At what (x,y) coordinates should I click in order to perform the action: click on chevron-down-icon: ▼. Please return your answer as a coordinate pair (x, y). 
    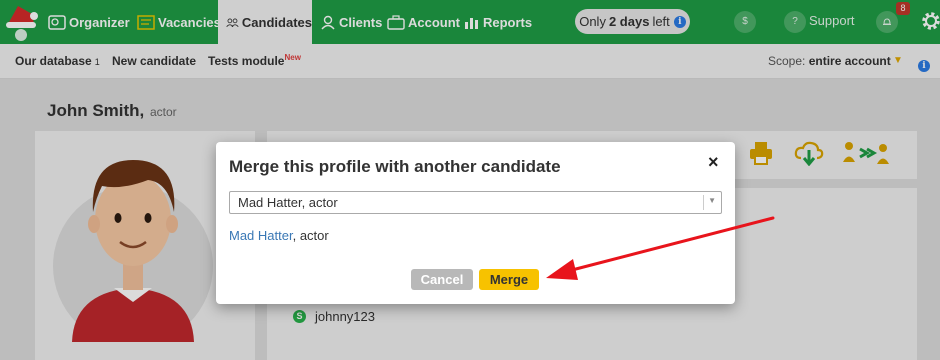
    Looking at the image, I should click on (712, 200).